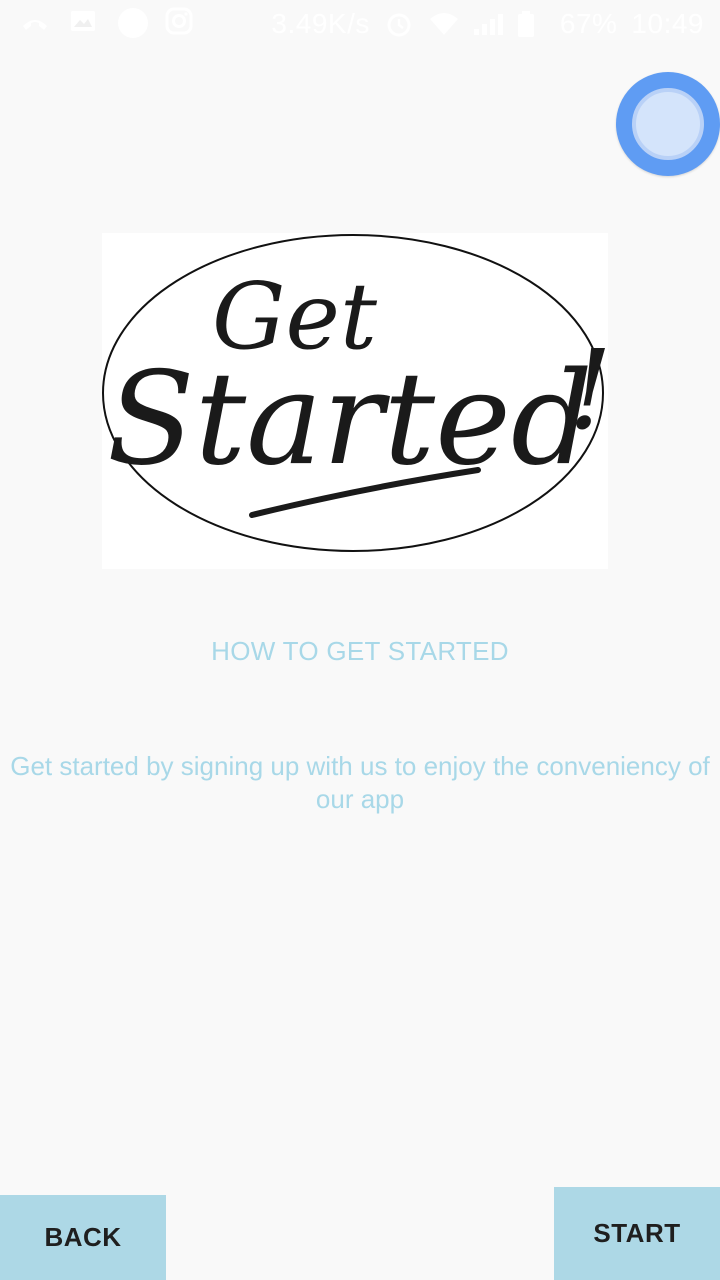 The width and height of the screenshot is (720, 1280). I want to click on status-bar-notifications, so click(107, 22).